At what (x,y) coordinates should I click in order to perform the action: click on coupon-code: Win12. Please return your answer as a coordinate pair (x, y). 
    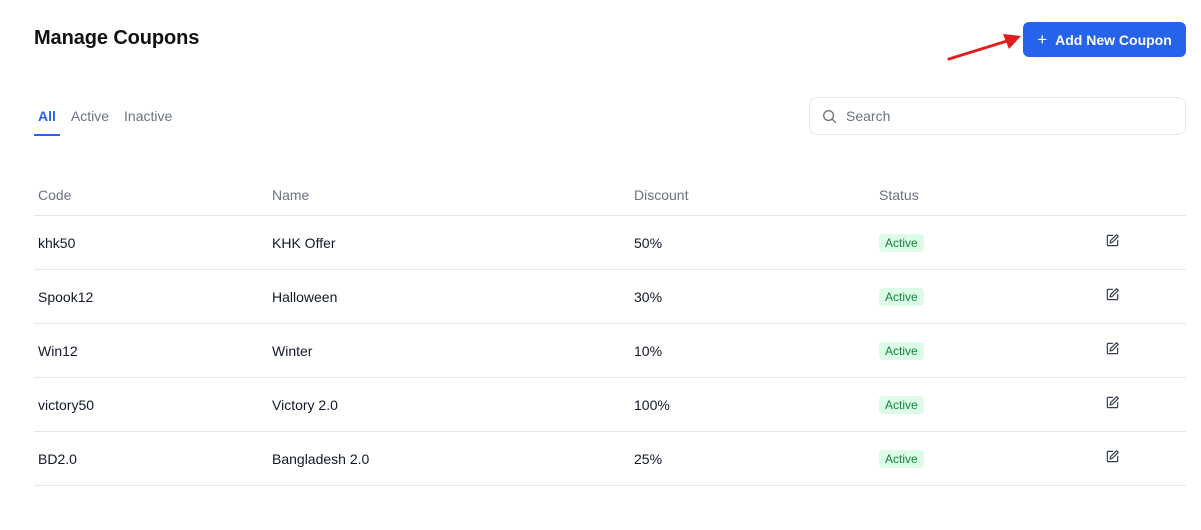
    Looking at the image, I should click on (58, 350).